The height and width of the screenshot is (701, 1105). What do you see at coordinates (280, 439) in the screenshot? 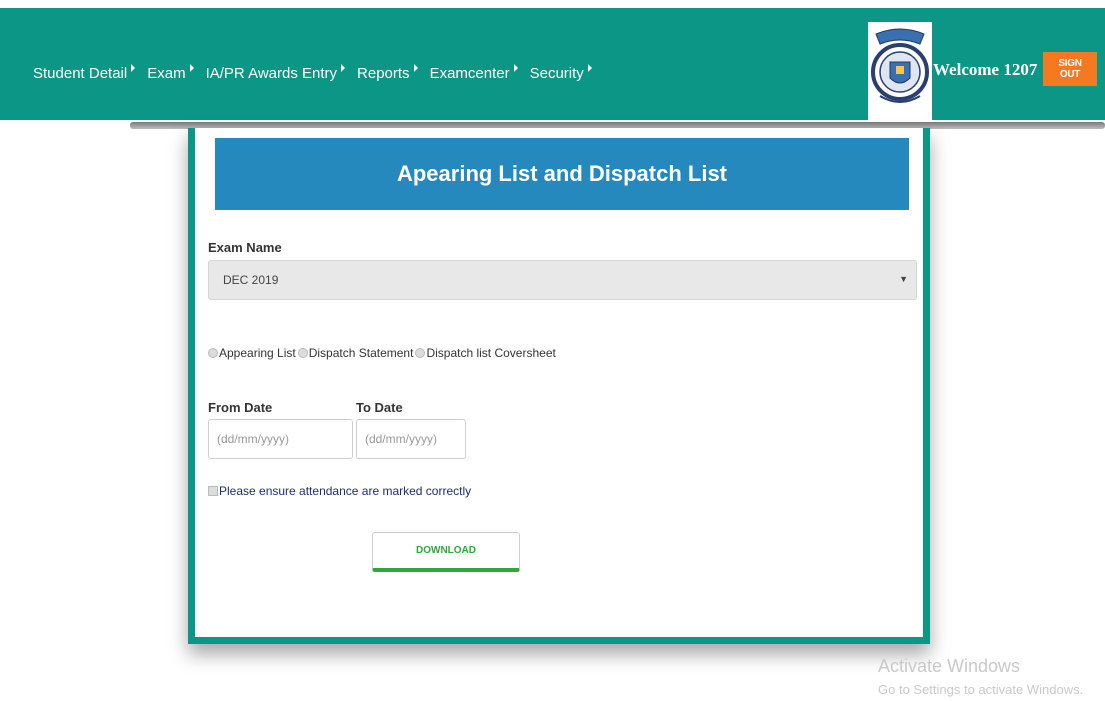
I see `from-date-input` at bounding box center [280, 439].